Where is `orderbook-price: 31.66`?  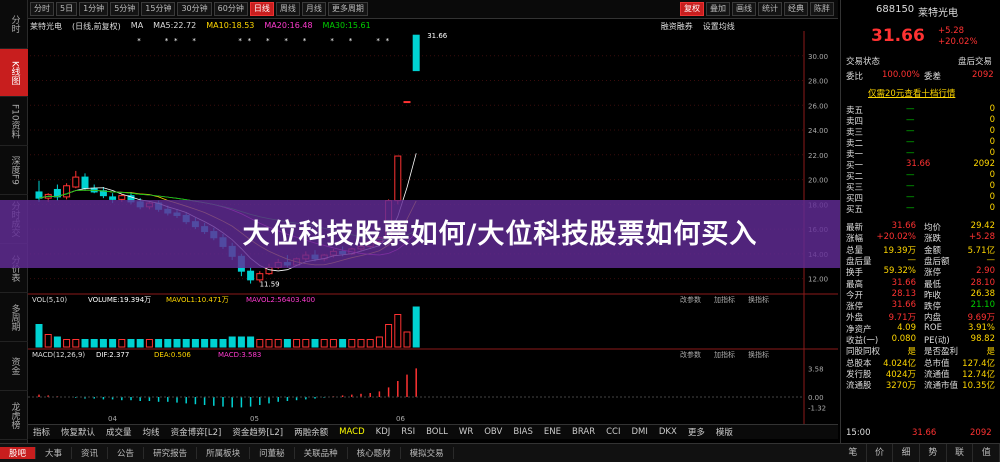 orderbook-price: 31.66 is located at coordinates (918, 164).